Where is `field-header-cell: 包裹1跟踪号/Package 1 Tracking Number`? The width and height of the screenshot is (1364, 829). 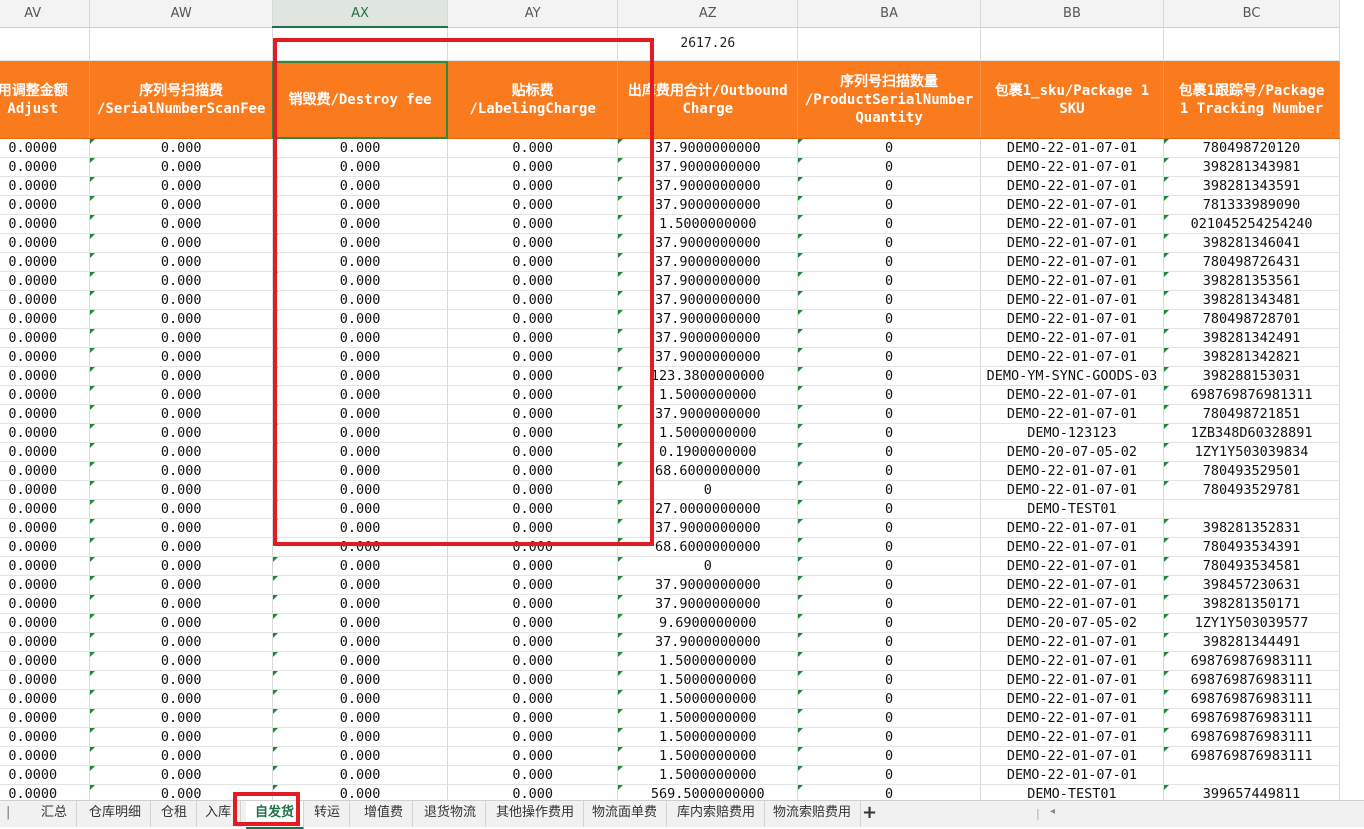
field-header-cell: 包裹1跟踪号/Package 1 Tracking Number is located at coordinates (1251, 99).